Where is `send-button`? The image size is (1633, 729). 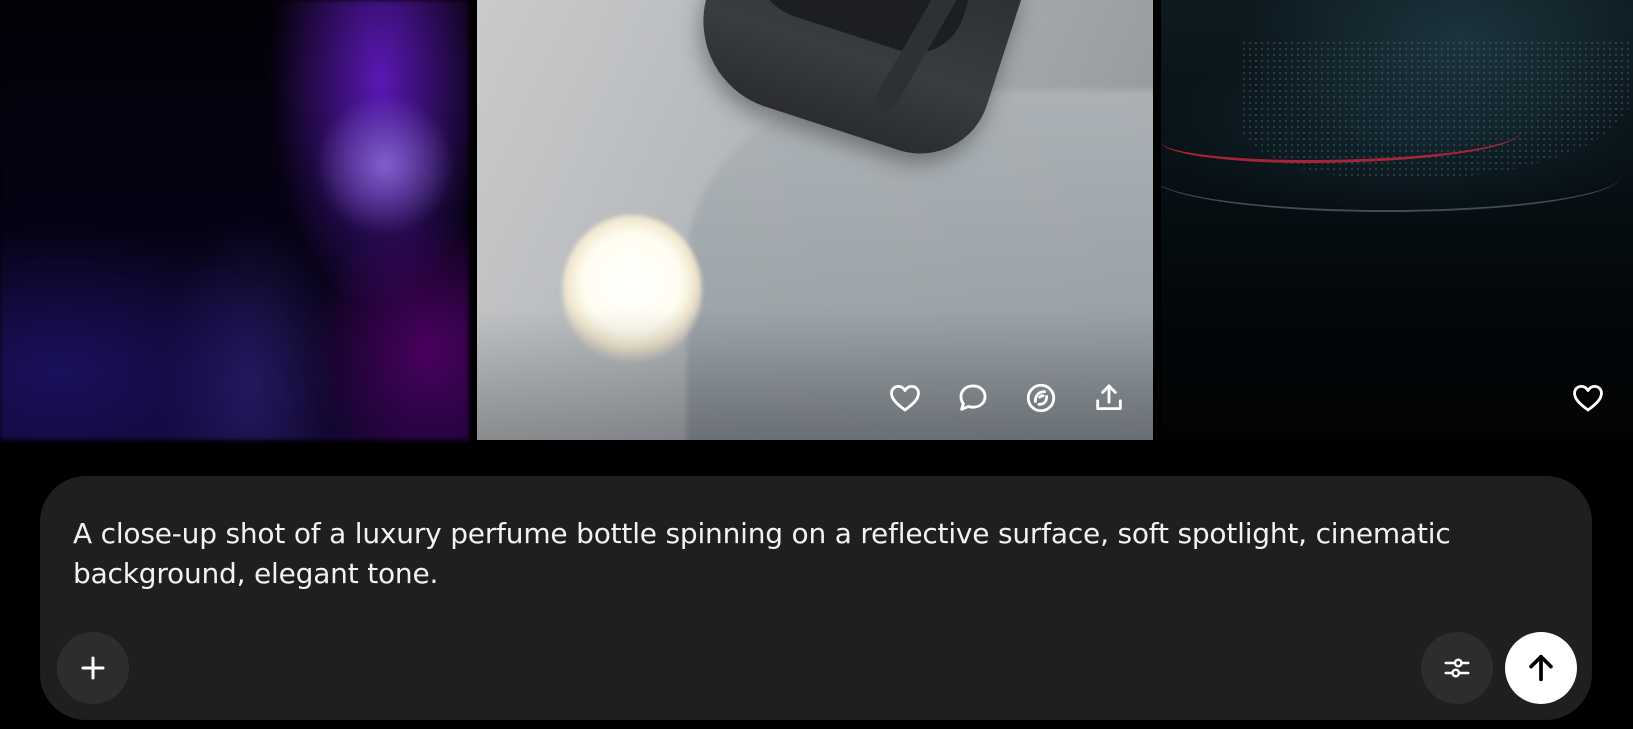
send-button is located at coordinates (1541, 668).